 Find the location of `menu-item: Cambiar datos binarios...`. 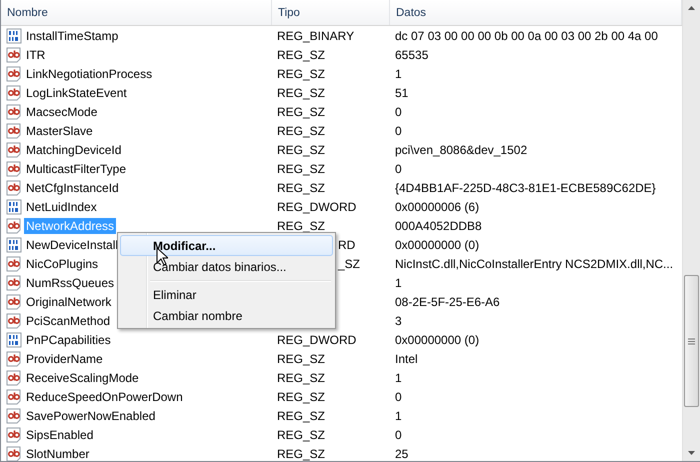

menu-item: Cambiar datos binarios... is located at coordinates (226, 266).